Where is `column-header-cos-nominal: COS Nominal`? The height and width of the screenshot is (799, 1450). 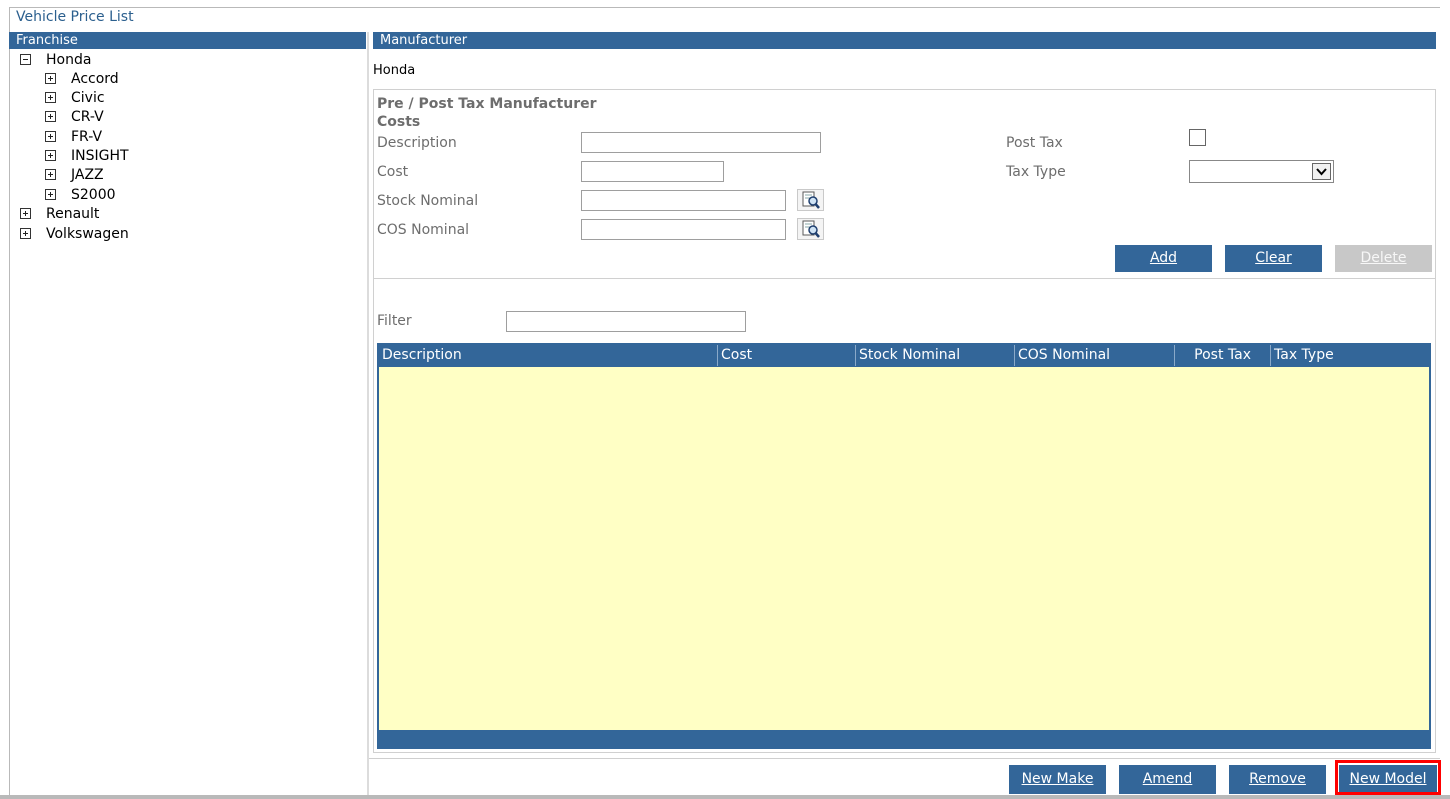 column-header-cos-nominal: COS Nominal is located at coordinates (1094, 355).